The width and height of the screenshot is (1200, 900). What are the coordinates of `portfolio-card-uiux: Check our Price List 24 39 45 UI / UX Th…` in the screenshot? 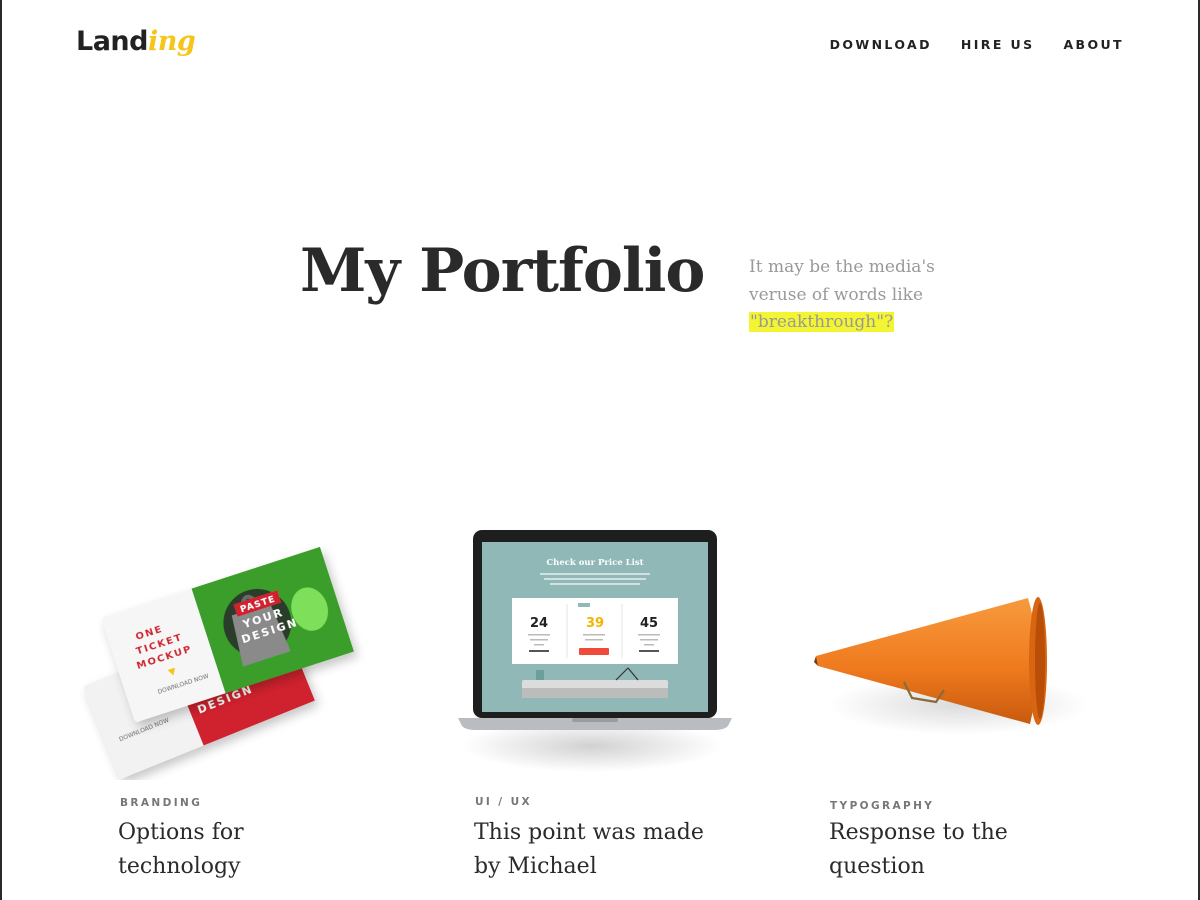 It's located at (582, 710).